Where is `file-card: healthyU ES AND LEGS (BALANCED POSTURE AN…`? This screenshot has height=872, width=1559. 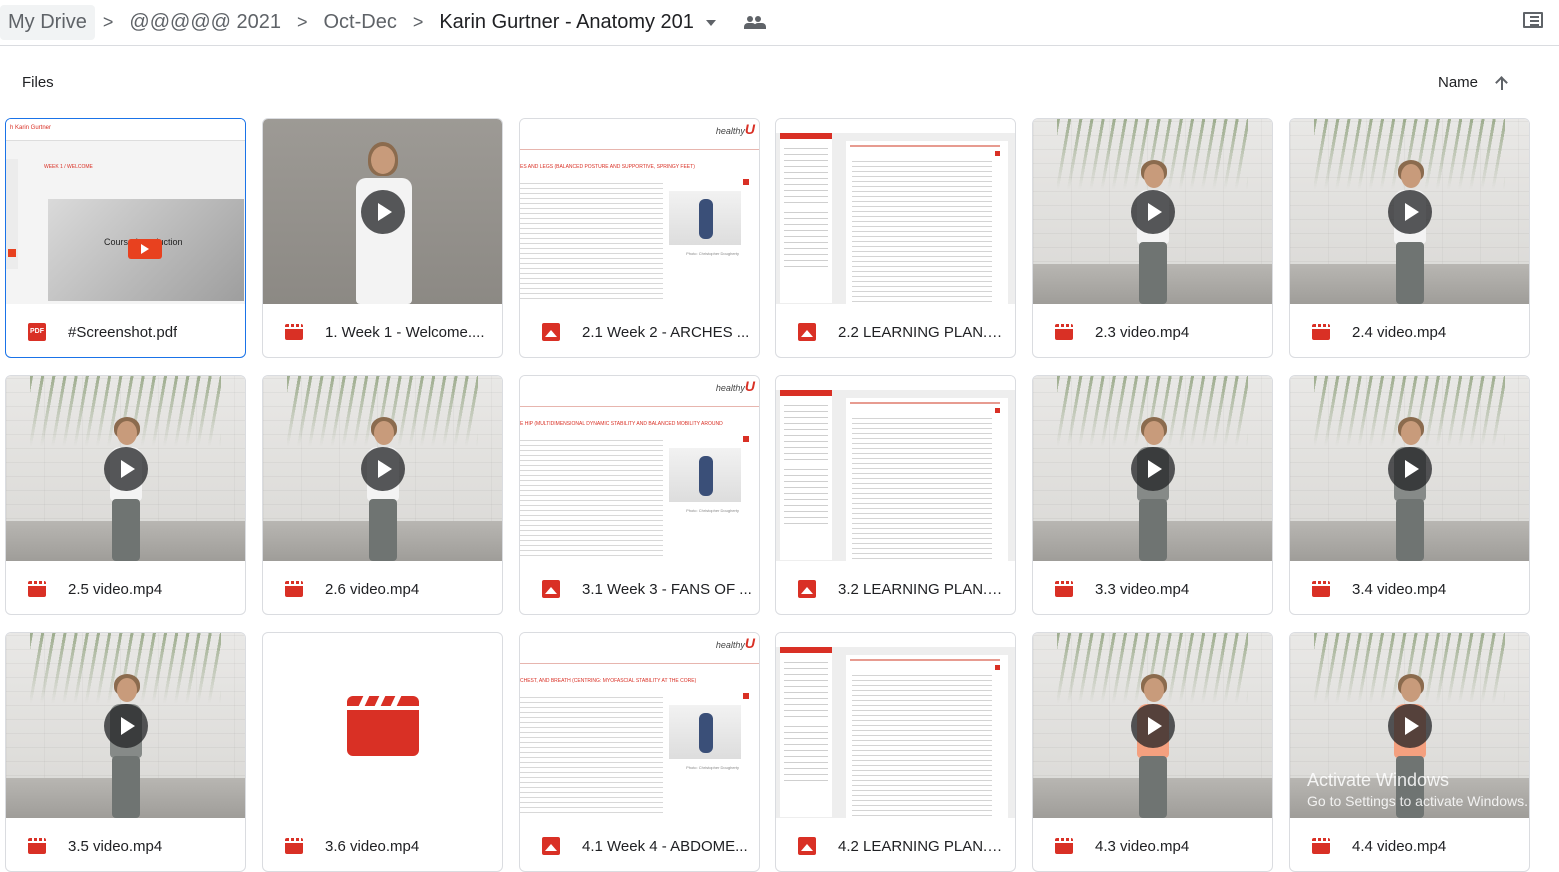
file-card: healthyU ES AND LEGS (BALANCED POSTURE AN… is located at coordinates (639, 238).